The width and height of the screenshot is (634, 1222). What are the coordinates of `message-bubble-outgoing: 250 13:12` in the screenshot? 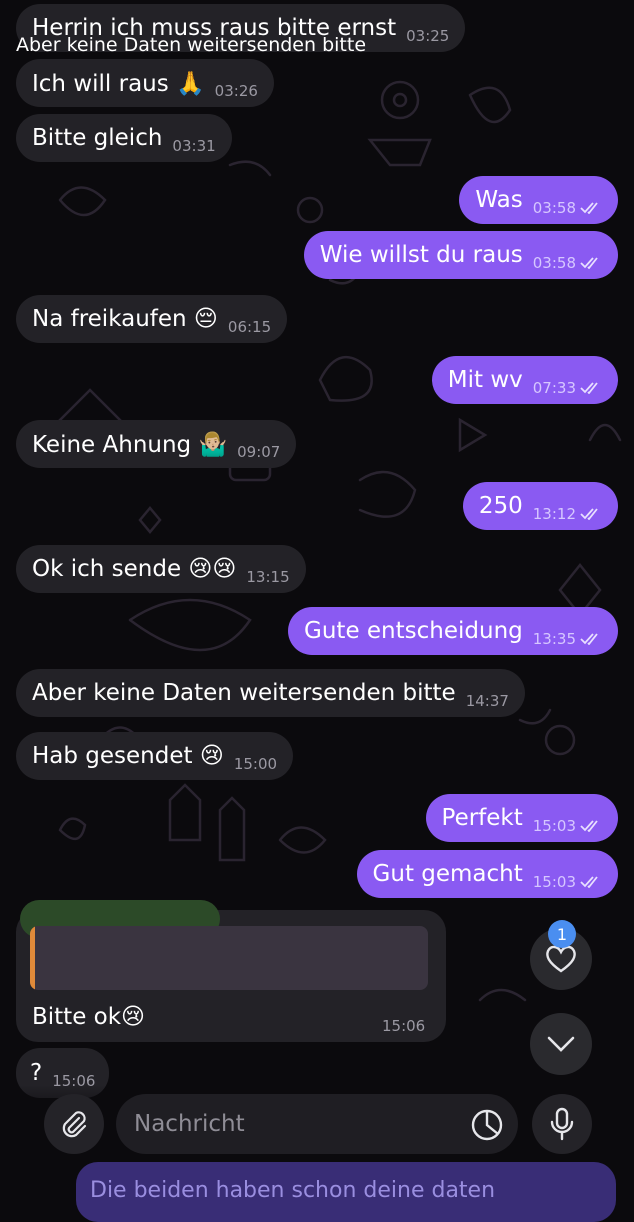 It's located at (540, 506).